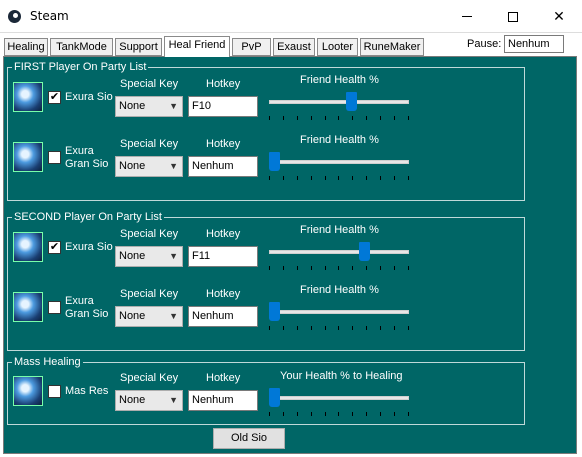 The width and height of the screenshot is (582, 457). I want to click on tab-tankmode: TankMode, so click(81, 47).